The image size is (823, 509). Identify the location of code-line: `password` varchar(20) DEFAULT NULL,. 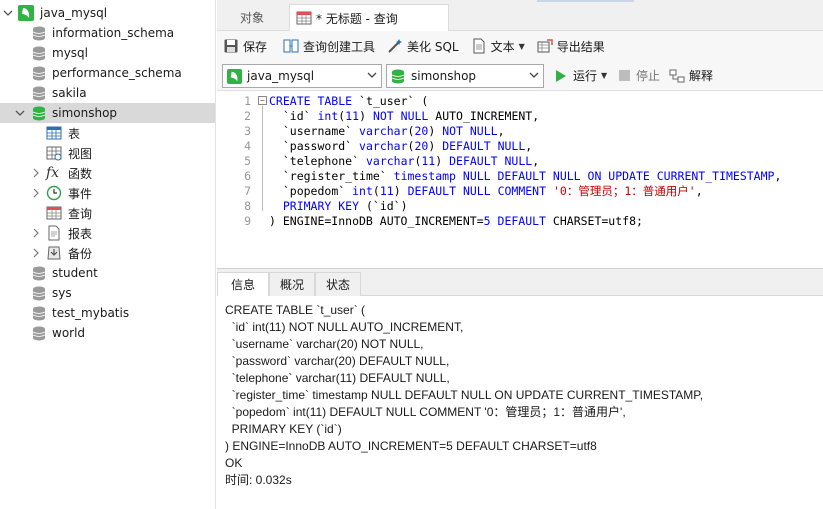
(407, 146).